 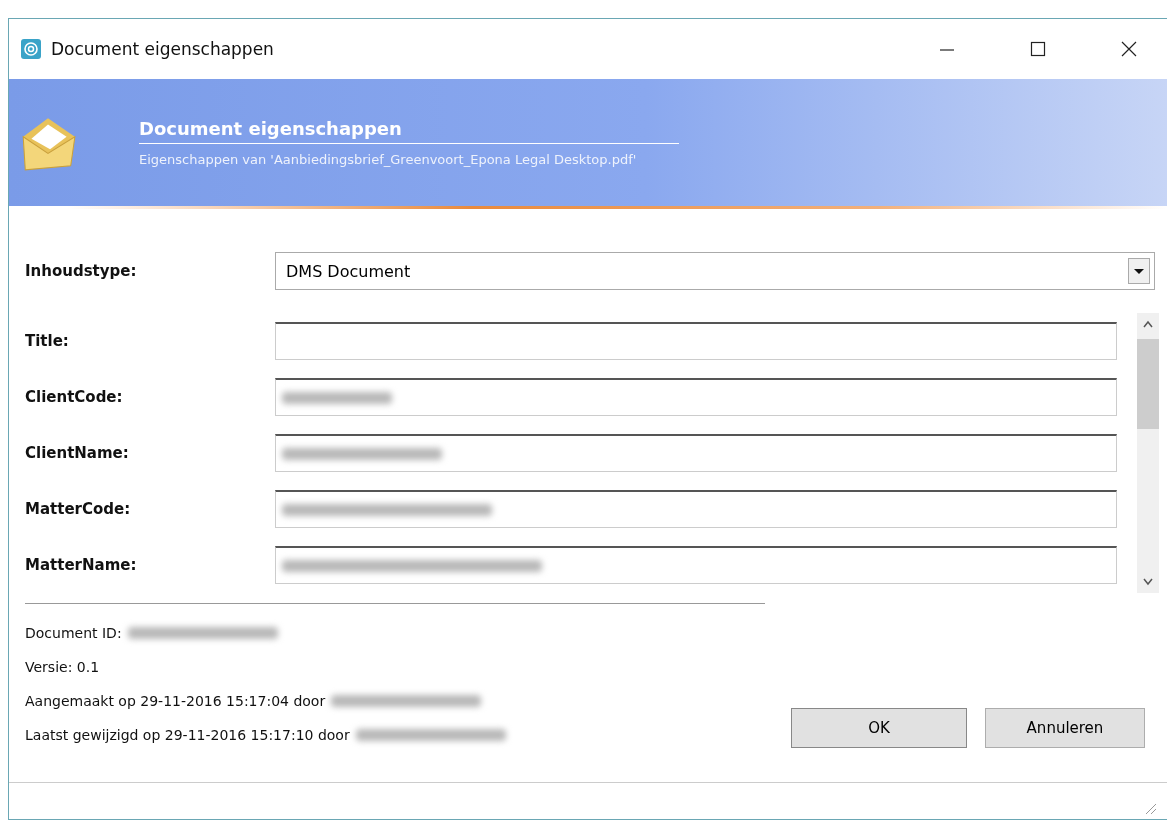 I want to click on field-label: Inhoudstype:, so click(x=81, y=271).